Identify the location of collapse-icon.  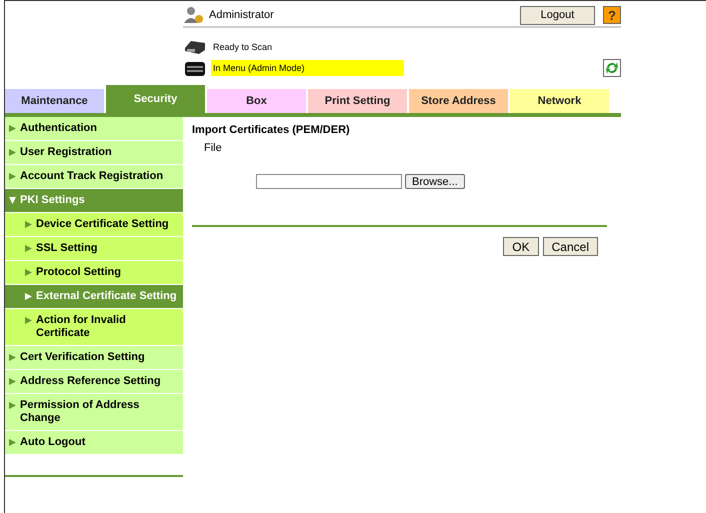
(12, 200).